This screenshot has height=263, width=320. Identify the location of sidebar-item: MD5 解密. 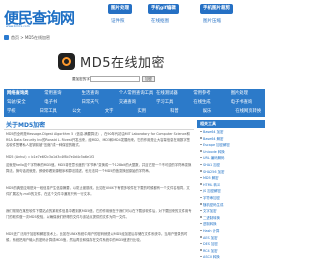
(231, 178).